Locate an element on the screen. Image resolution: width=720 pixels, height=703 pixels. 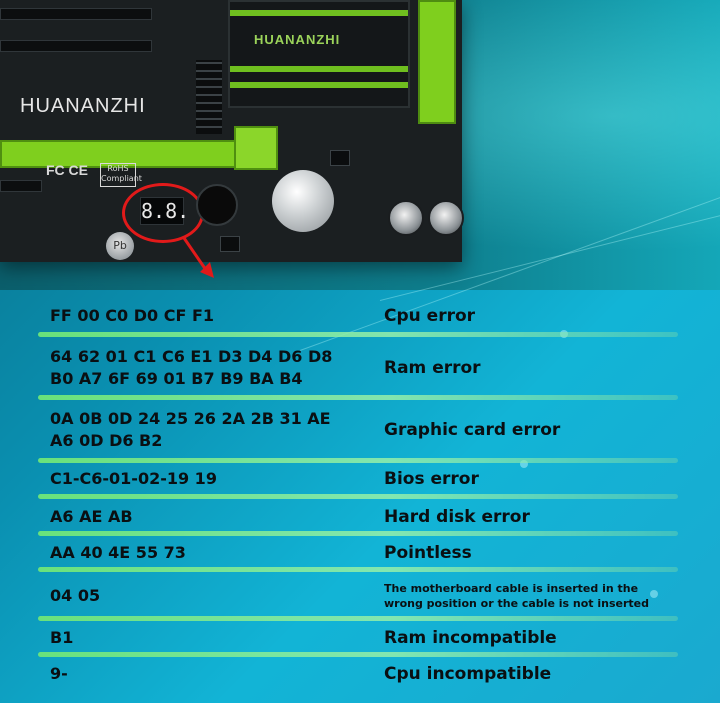
arrow-line is located at coordinates (195, 254).